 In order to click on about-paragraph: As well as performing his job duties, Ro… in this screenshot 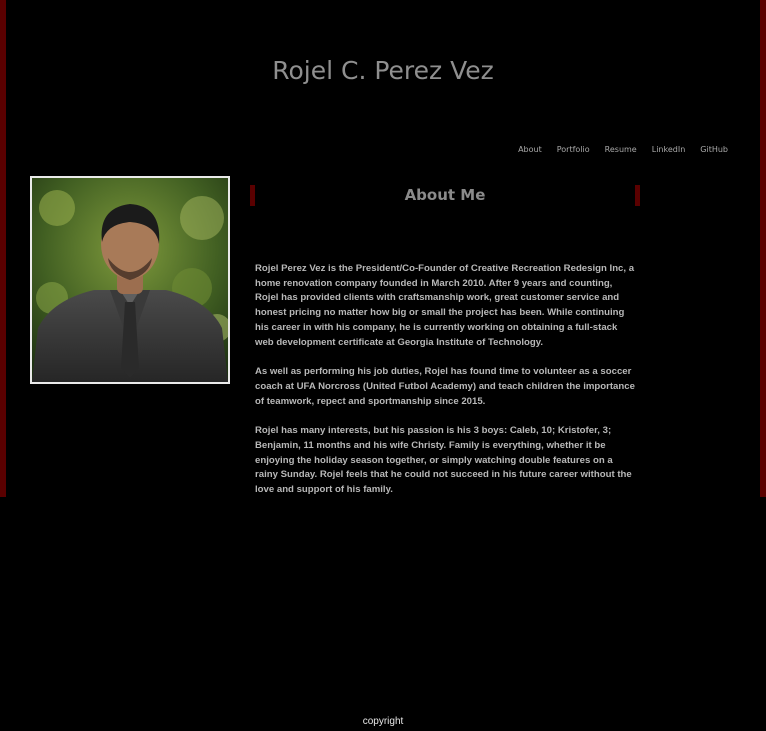, I will do `click(445, 386)`.